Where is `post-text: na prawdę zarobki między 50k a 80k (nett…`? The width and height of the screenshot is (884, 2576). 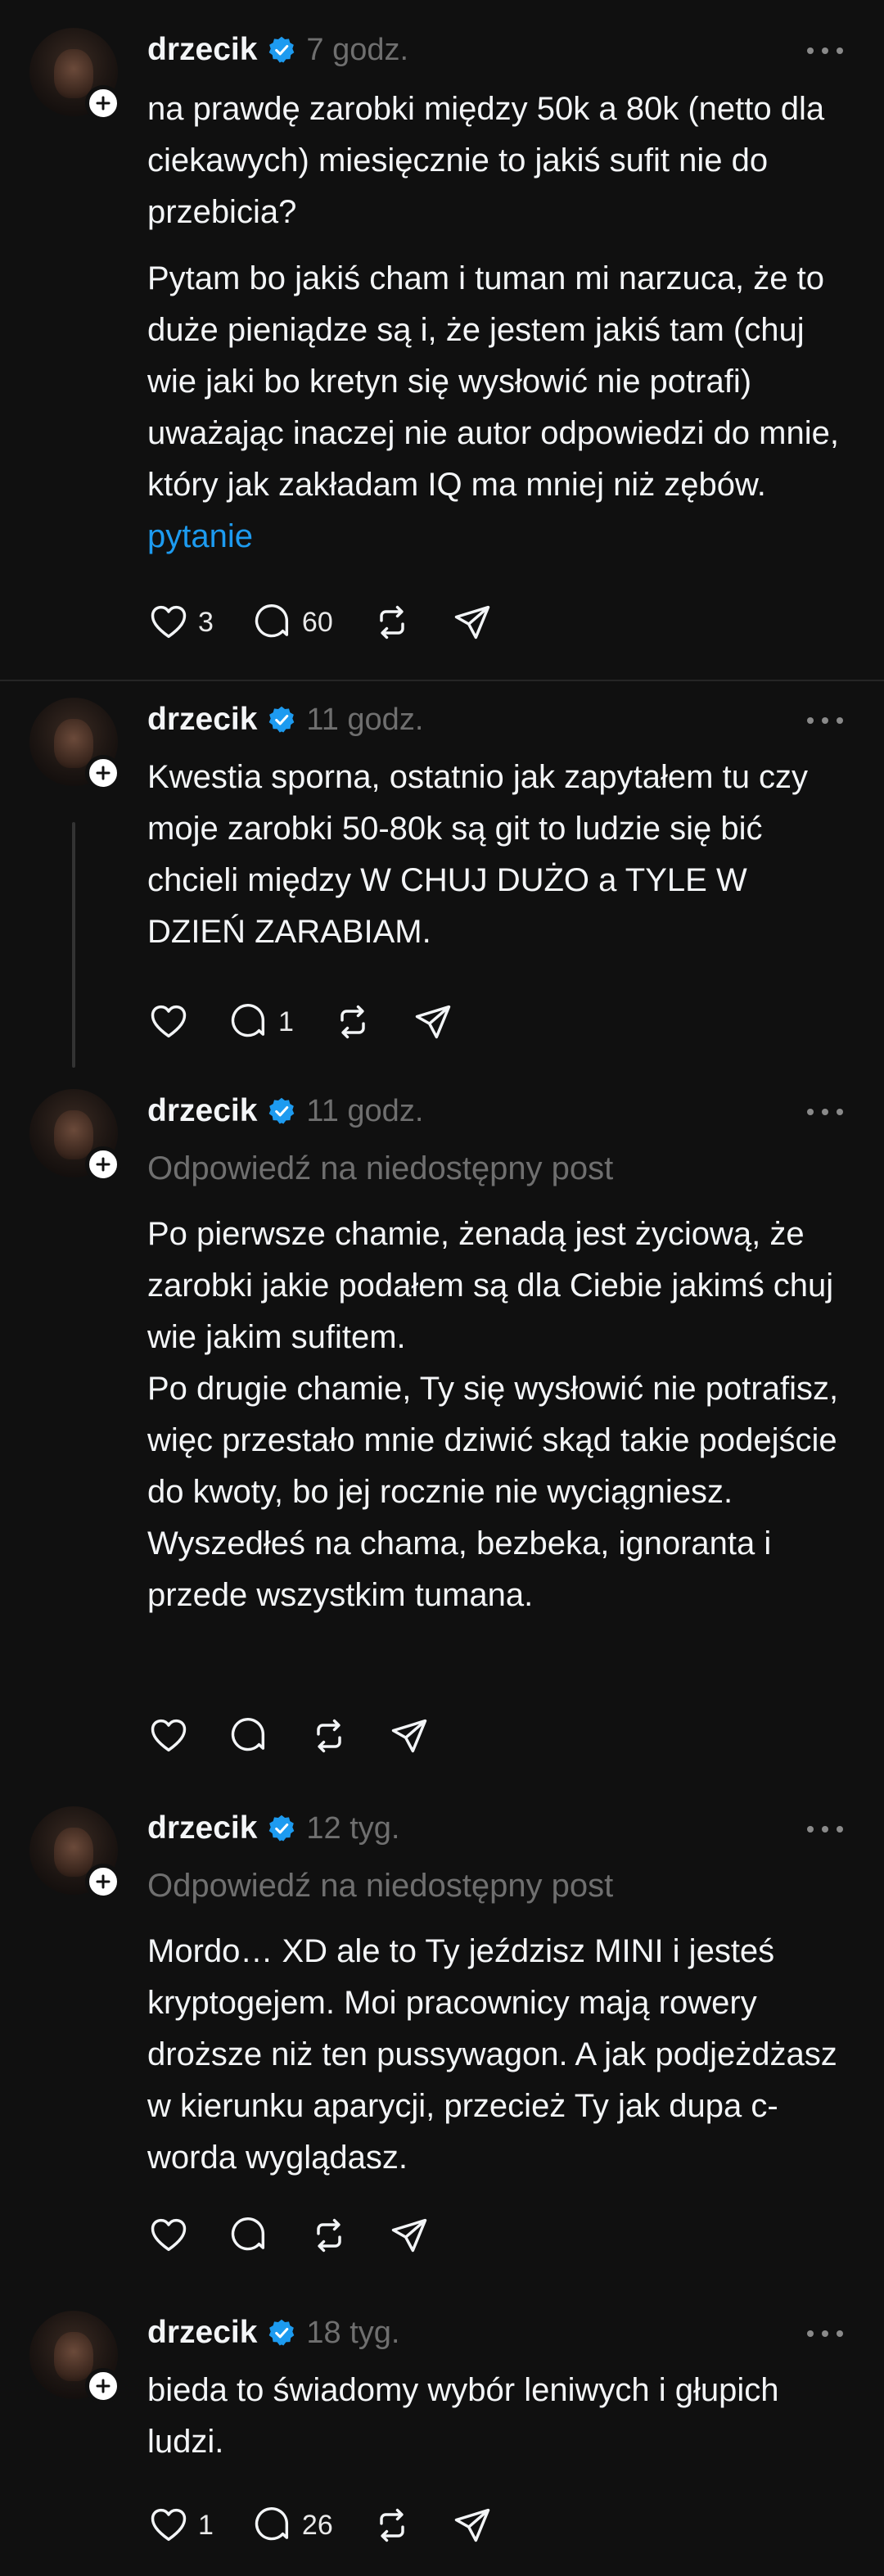
post-text: na prawdę zarobki między 50k a 80k (nett… is located at coordinates (499, 323).